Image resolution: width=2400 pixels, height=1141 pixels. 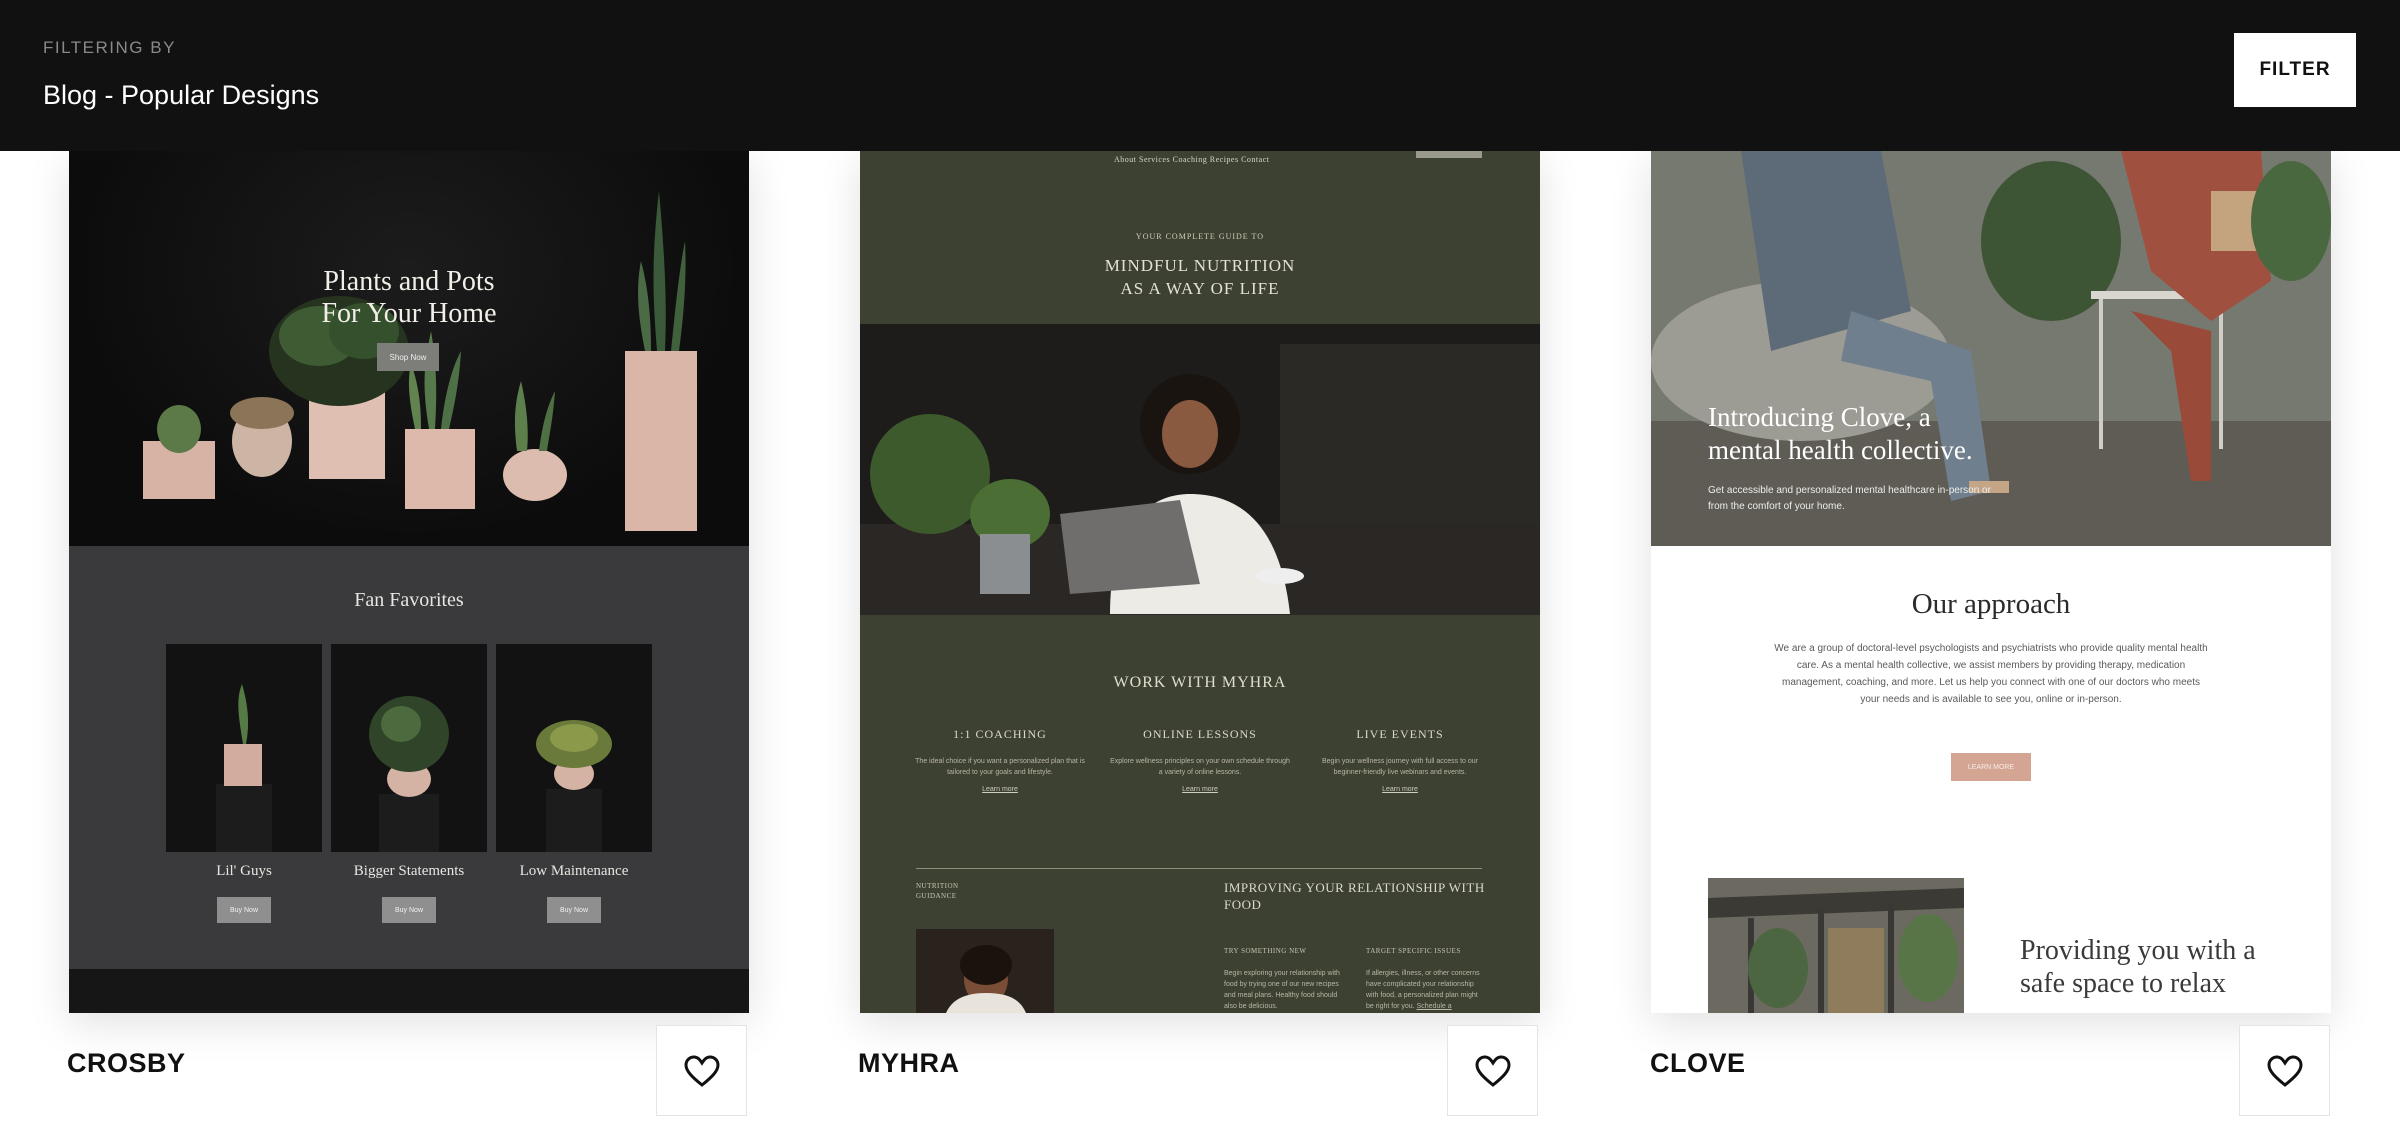 I want to click on favorite-button-myhra, so click(x=1492, y=1070).